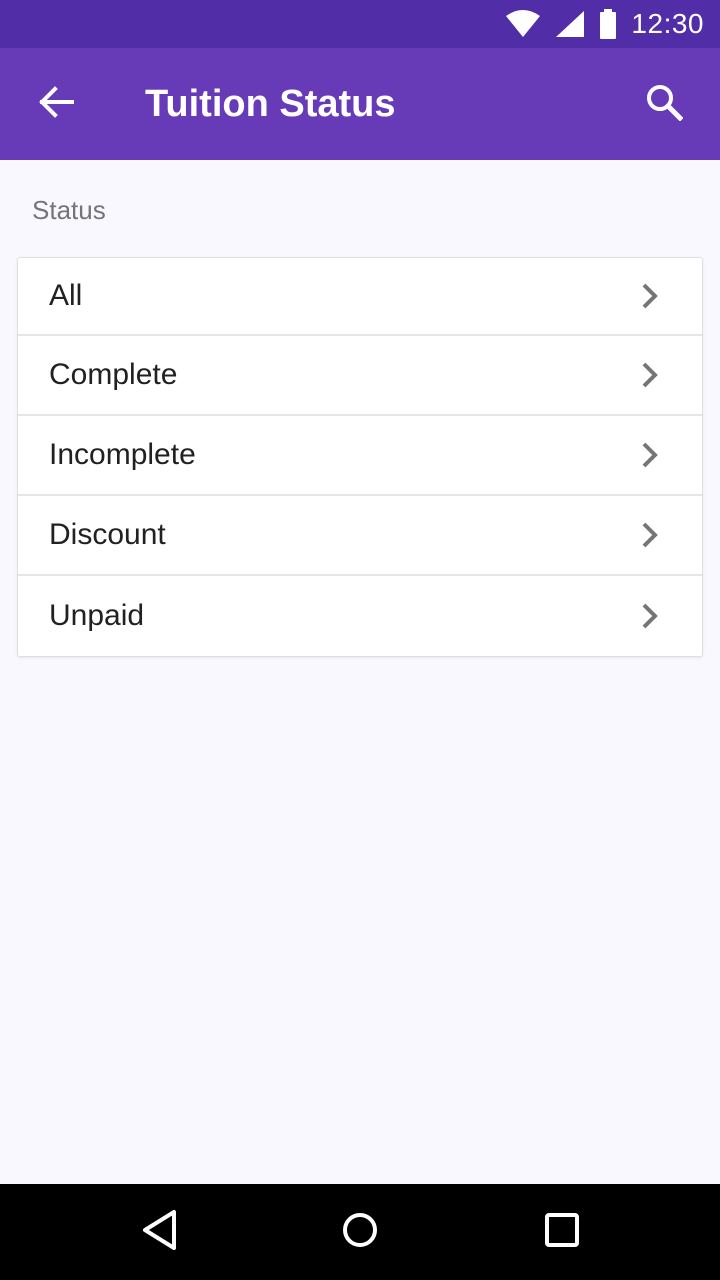 The image size is (720, 1280). I want to click on battery-icon, so click(608, 24).